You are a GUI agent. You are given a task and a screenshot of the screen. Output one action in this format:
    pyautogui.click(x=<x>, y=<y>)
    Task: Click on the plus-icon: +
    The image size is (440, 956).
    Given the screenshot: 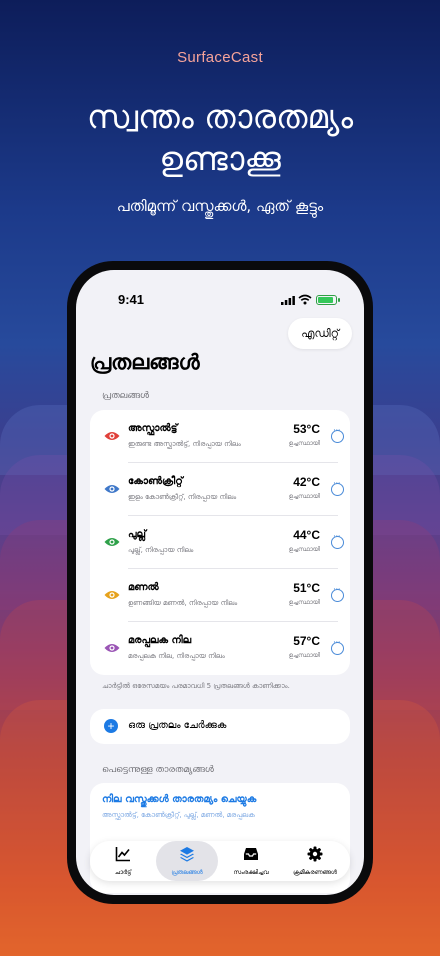 What is the action you would take?
    pyautogui.click(x=111, y=726)
    